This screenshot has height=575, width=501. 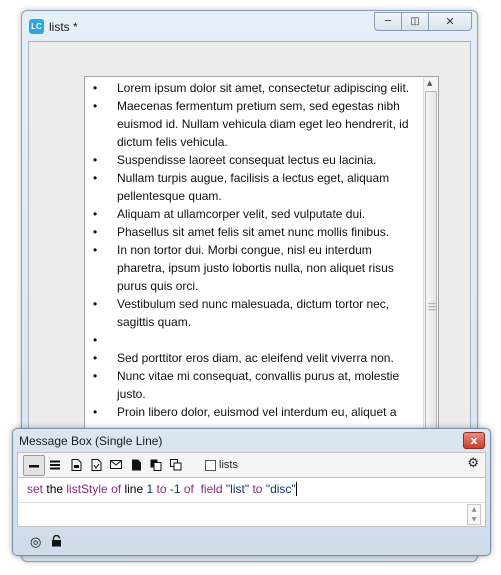 What do you see at coordinates (63, 27) in the screenshot?
I see `window-title: lists *` at bounding box center [63, 27].